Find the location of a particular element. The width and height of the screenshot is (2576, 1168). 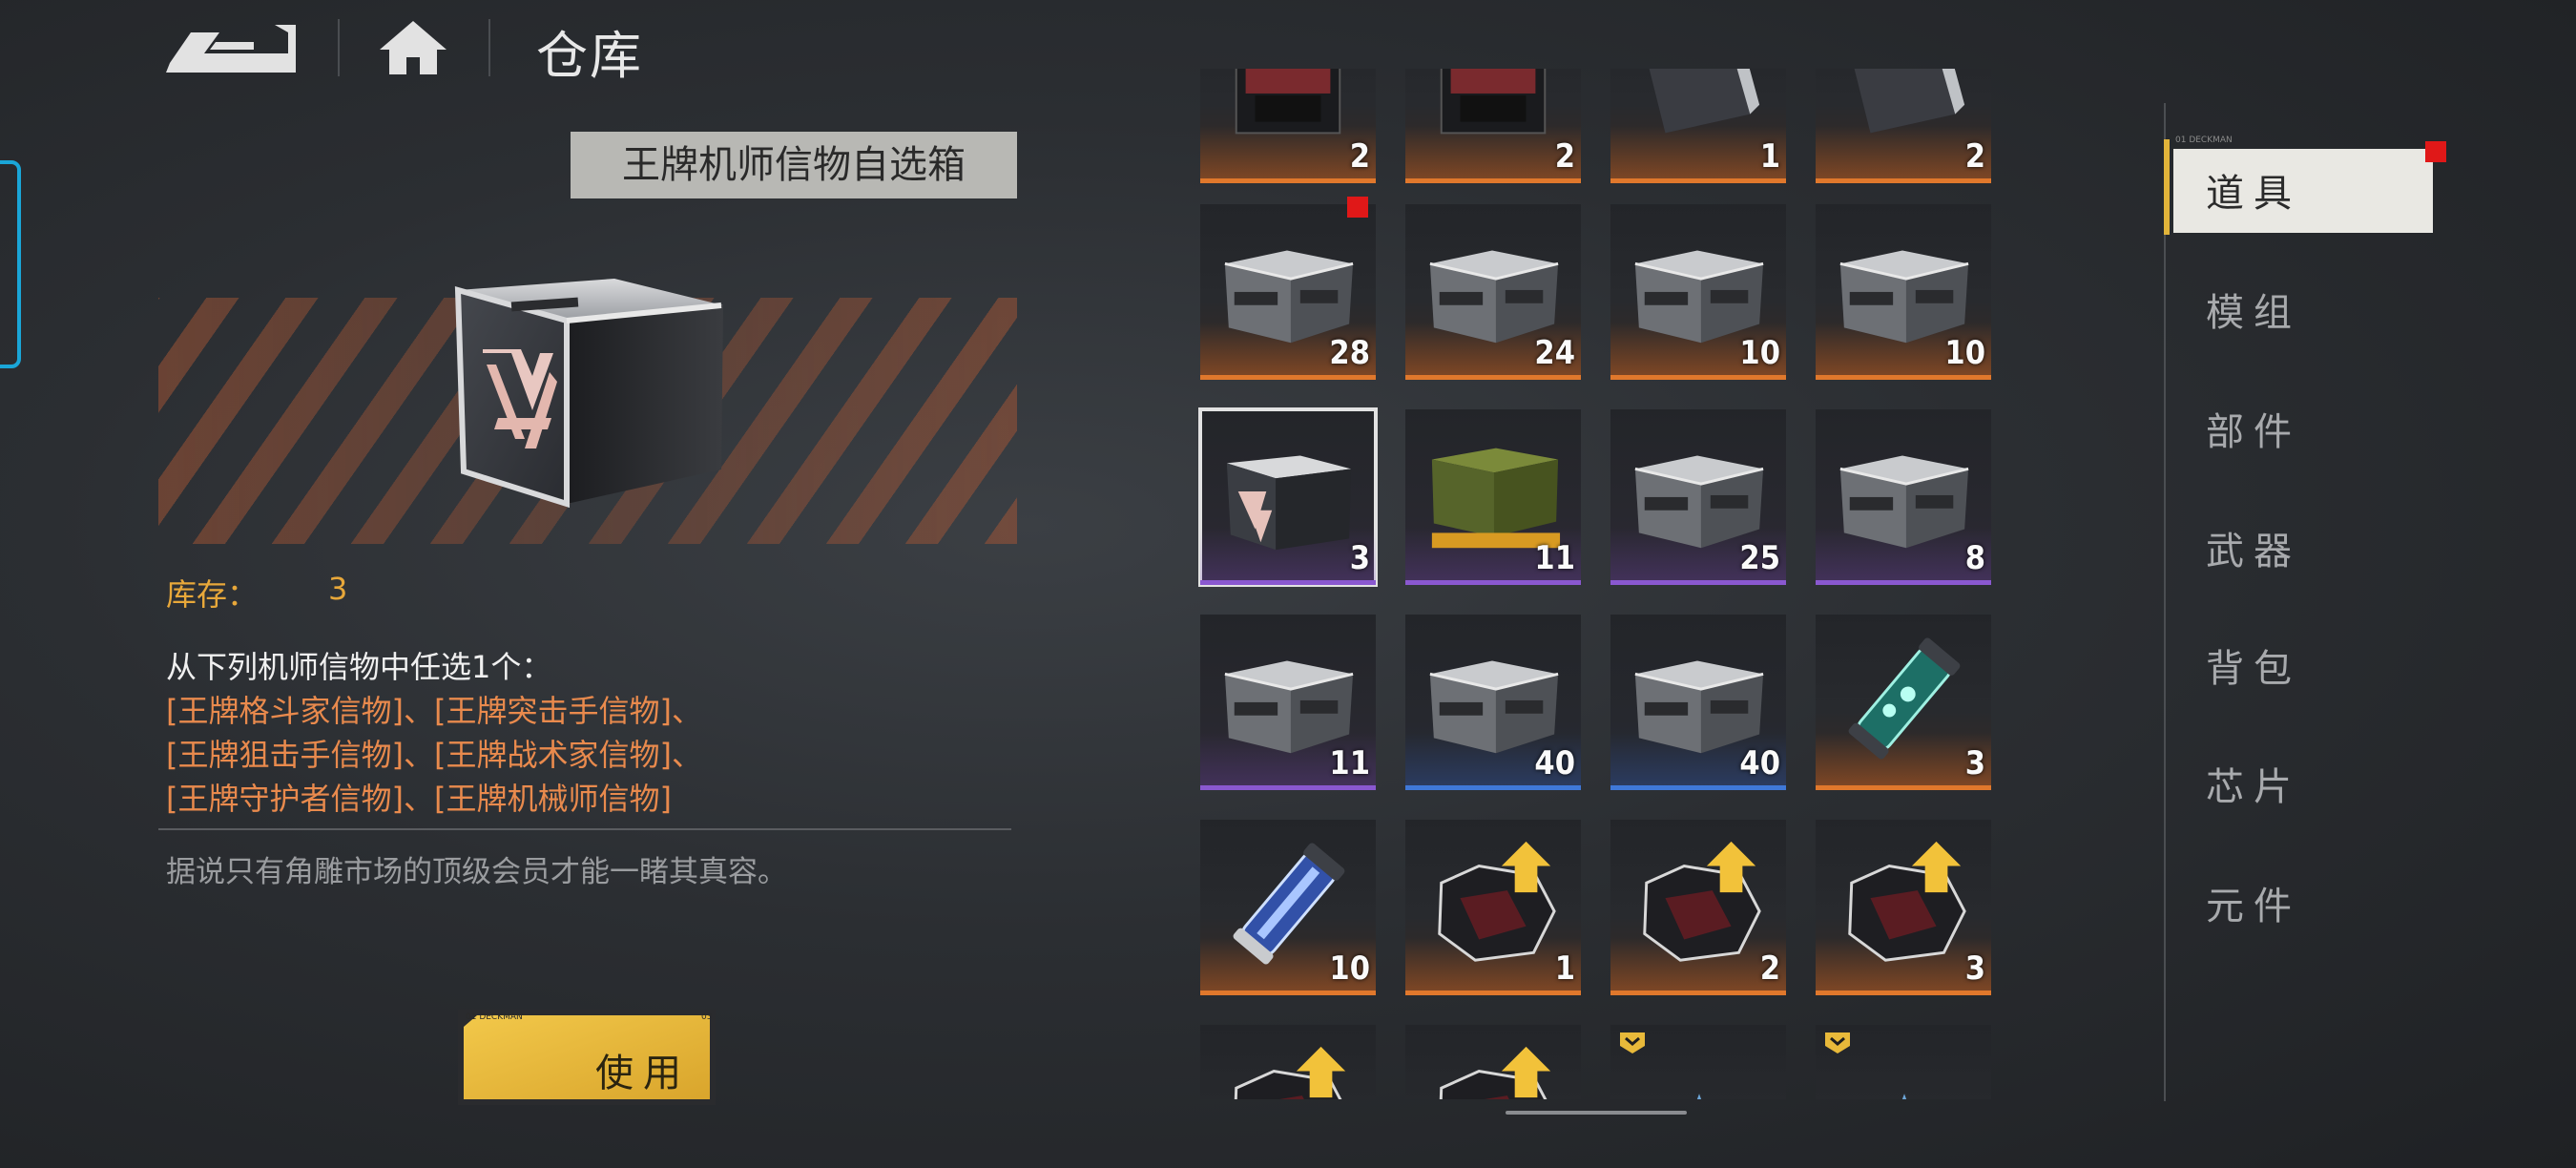

use-button-label: 使用 is located at coordinates (643, 1069).